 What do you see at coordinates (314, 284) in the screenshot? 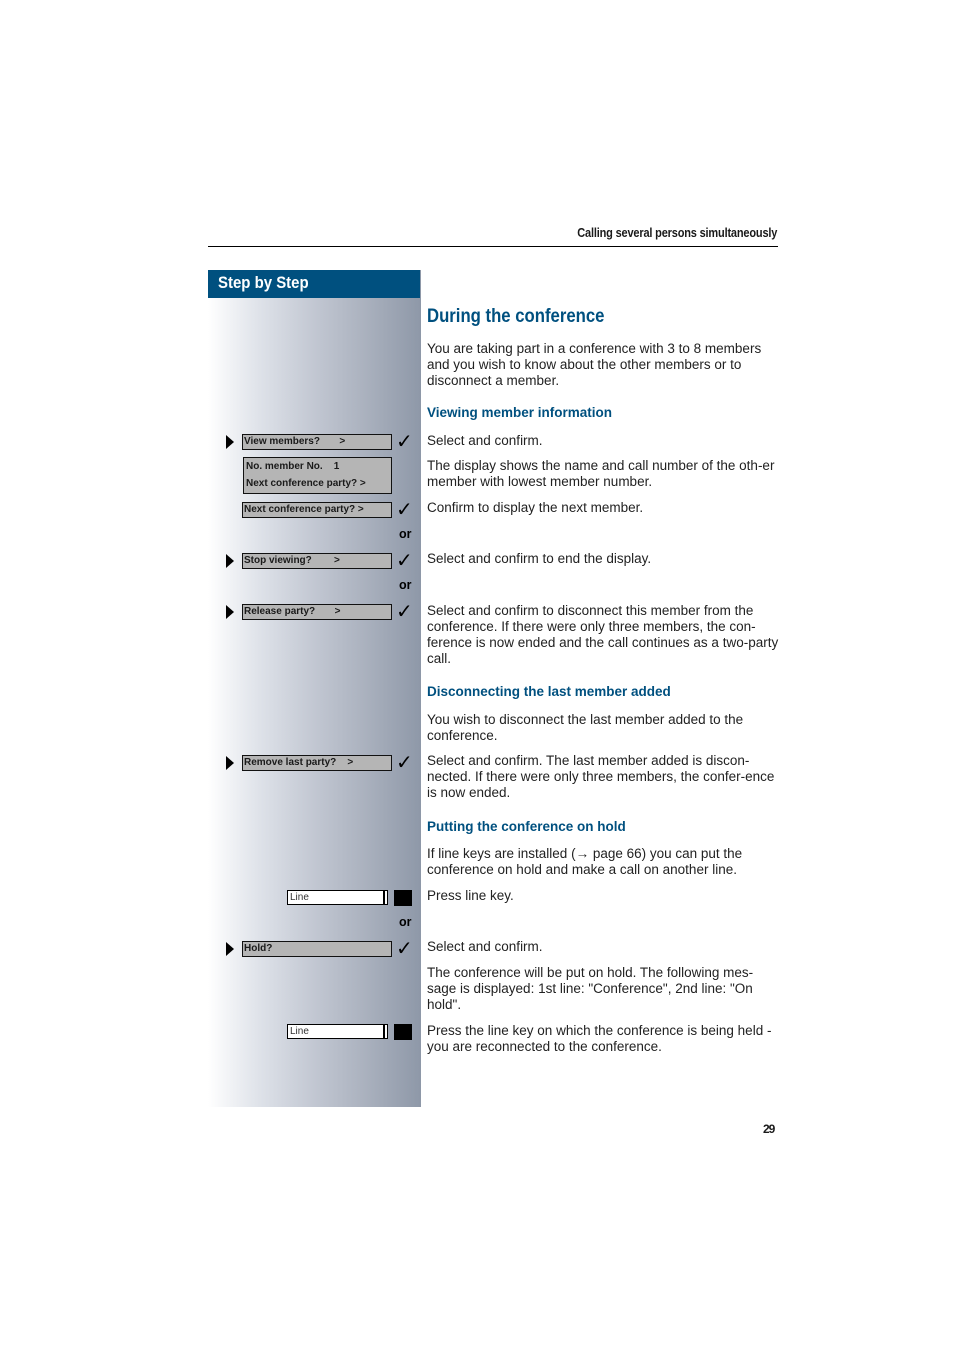
I see `sidebar-header: Step by Step` at bounding box center [314, 284].